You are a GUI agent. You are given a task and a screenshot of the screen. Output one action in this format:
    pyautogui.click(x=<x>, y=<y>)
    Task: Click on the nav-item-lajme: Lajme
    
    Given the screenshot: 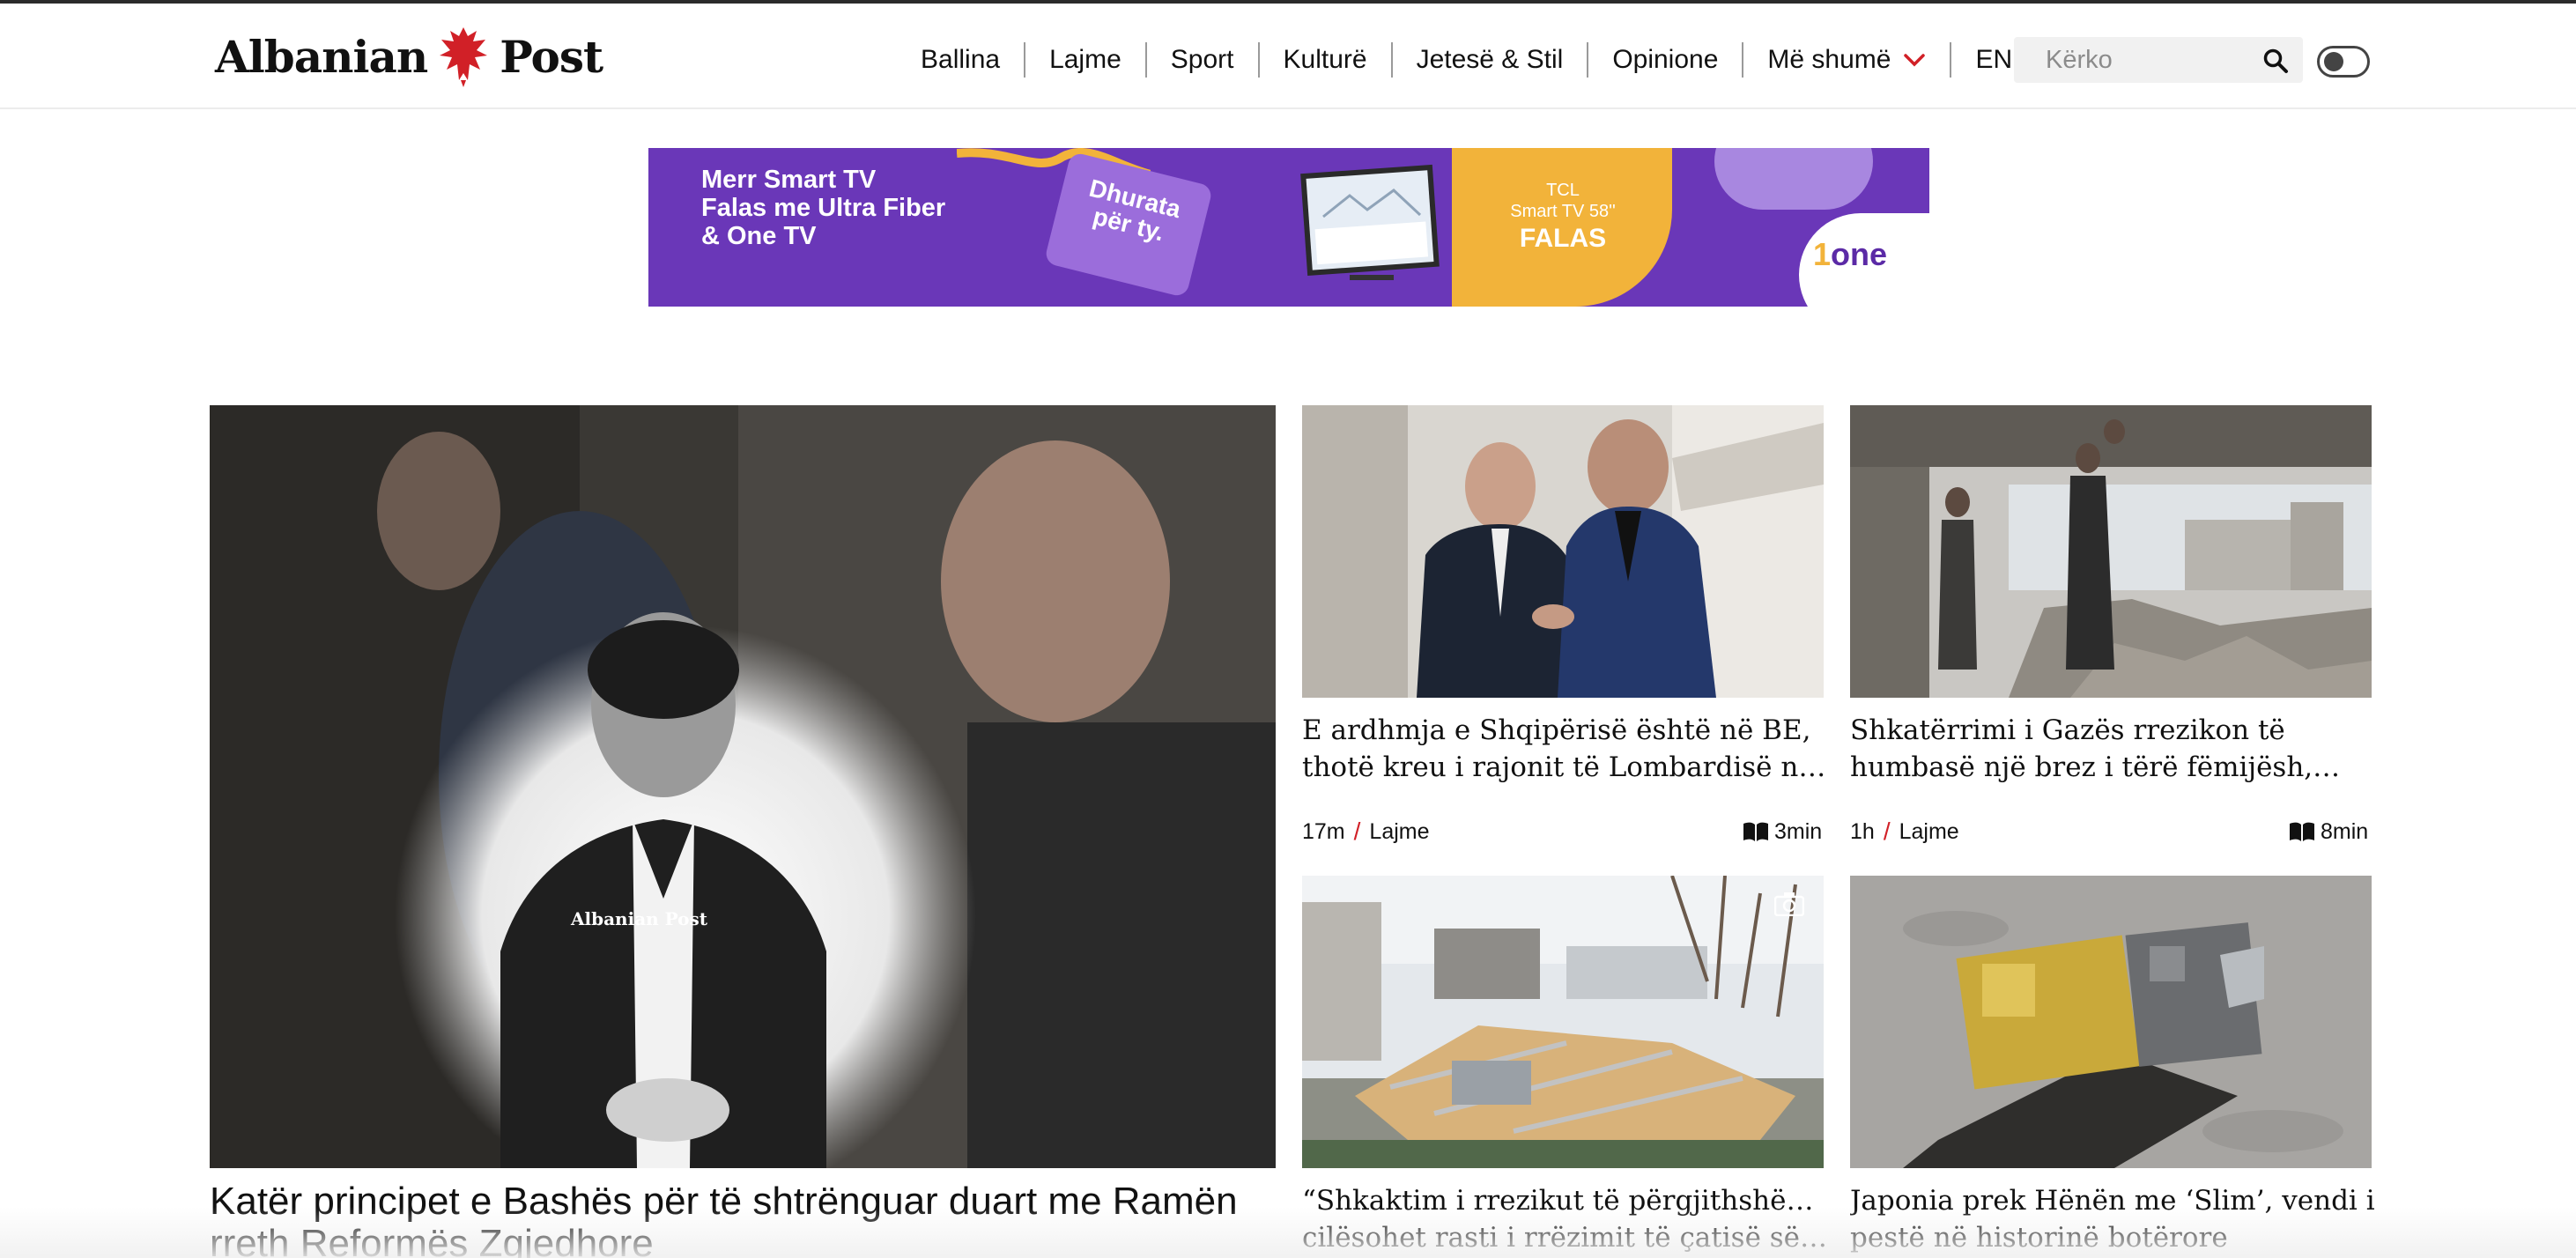 What is the action you would take?
    pyautogui.click(x=1086, y=60)
    